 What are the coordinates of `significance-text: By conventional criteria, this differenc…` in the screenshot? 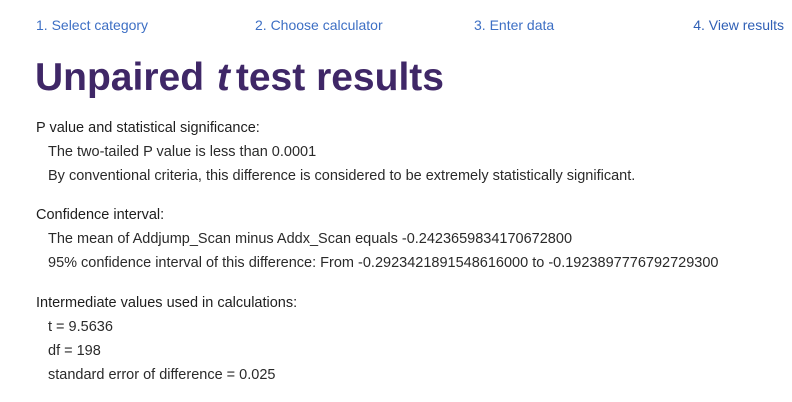 It's located at (342, 176).